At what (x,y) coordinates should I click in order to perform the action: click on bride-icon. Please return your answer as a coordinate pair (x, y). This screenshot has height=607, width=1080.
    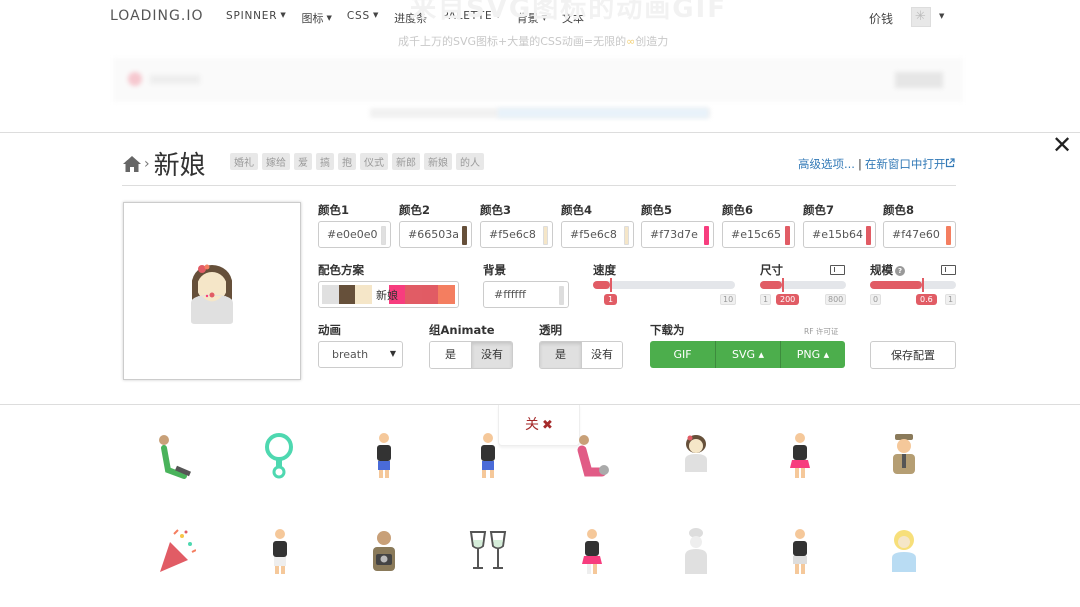
    Looking at the image, I should click on (212, 294).